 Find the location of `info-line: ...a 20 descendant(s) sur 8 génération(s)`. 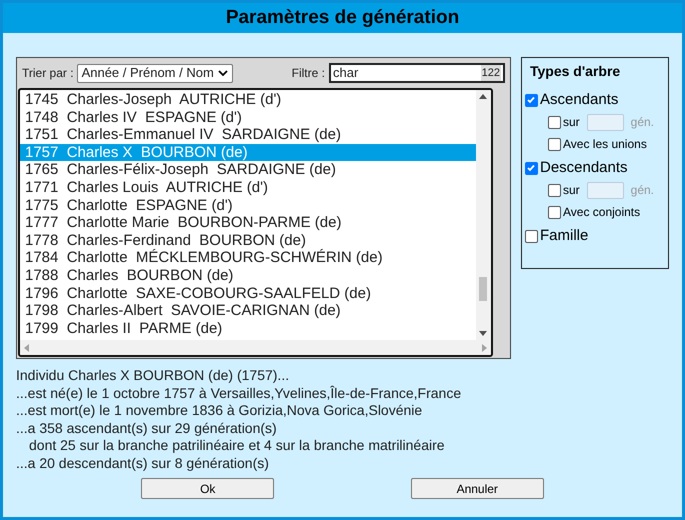

info-line: ...a 20 descendant(s) sur 8 génération(s) is located at coordinates (143, 463).